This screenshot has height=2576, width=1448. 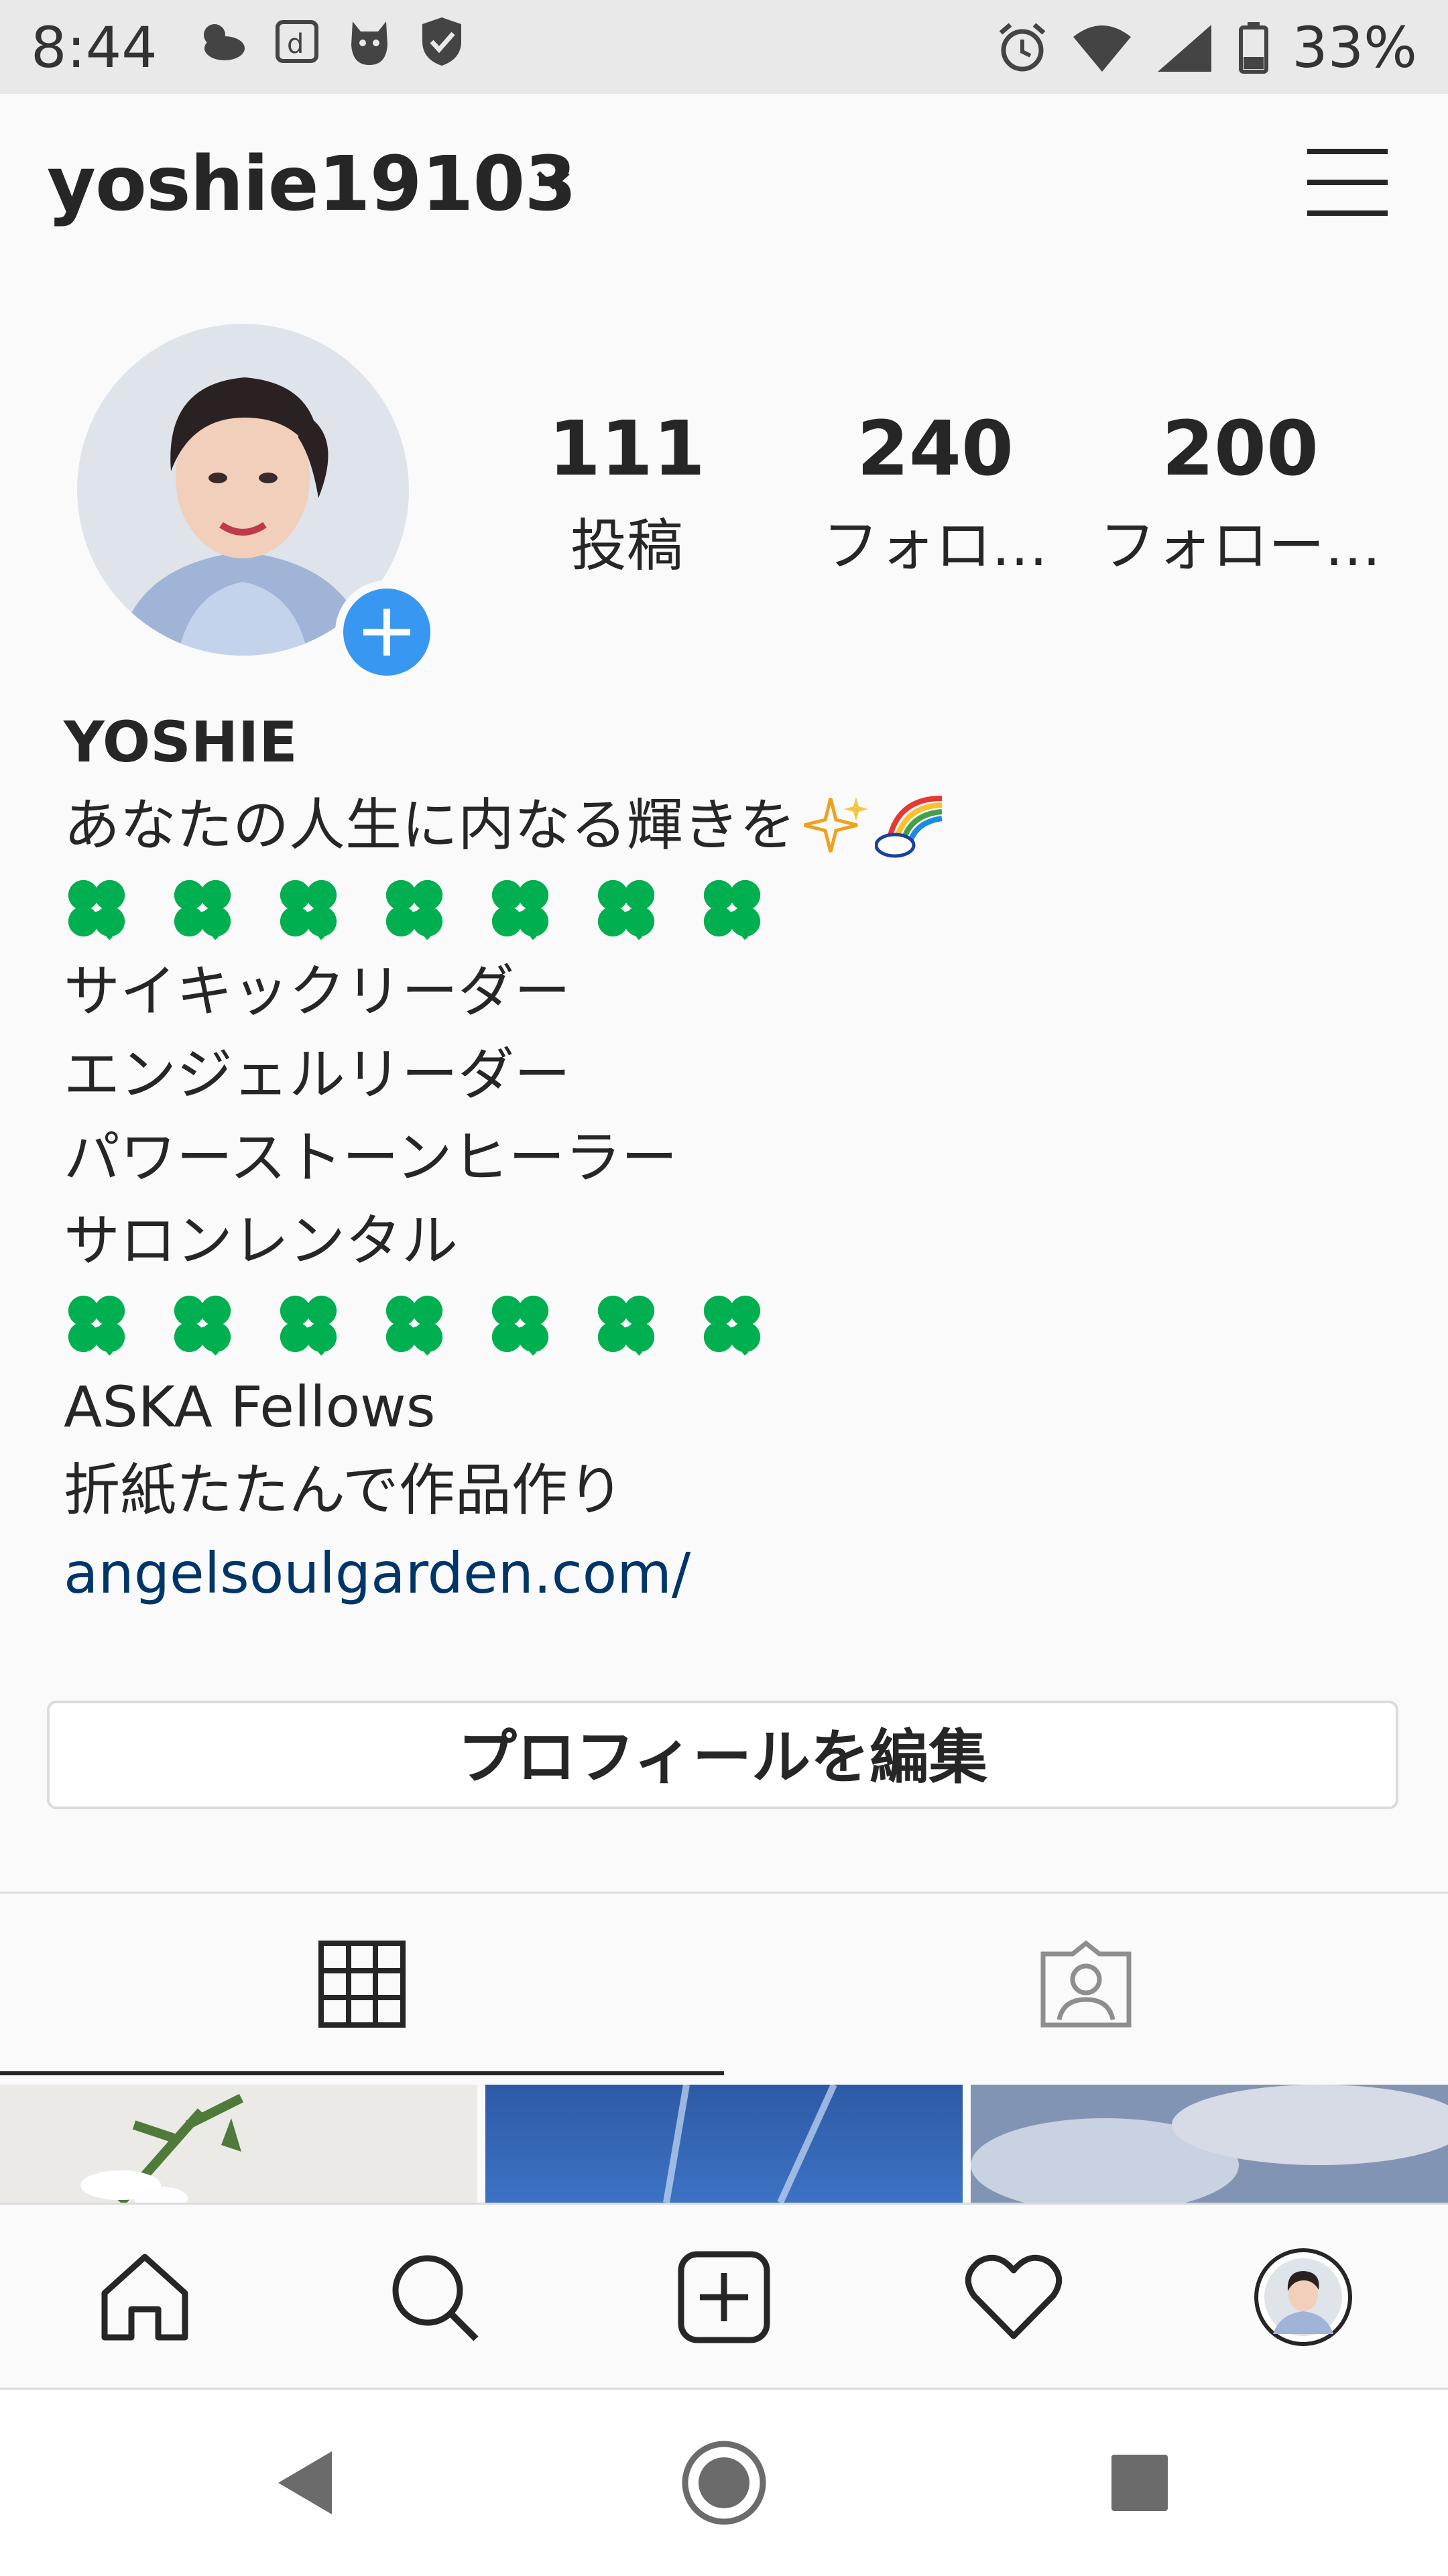 I want to click on docomo-icon: d, so click(x=297, y=41).